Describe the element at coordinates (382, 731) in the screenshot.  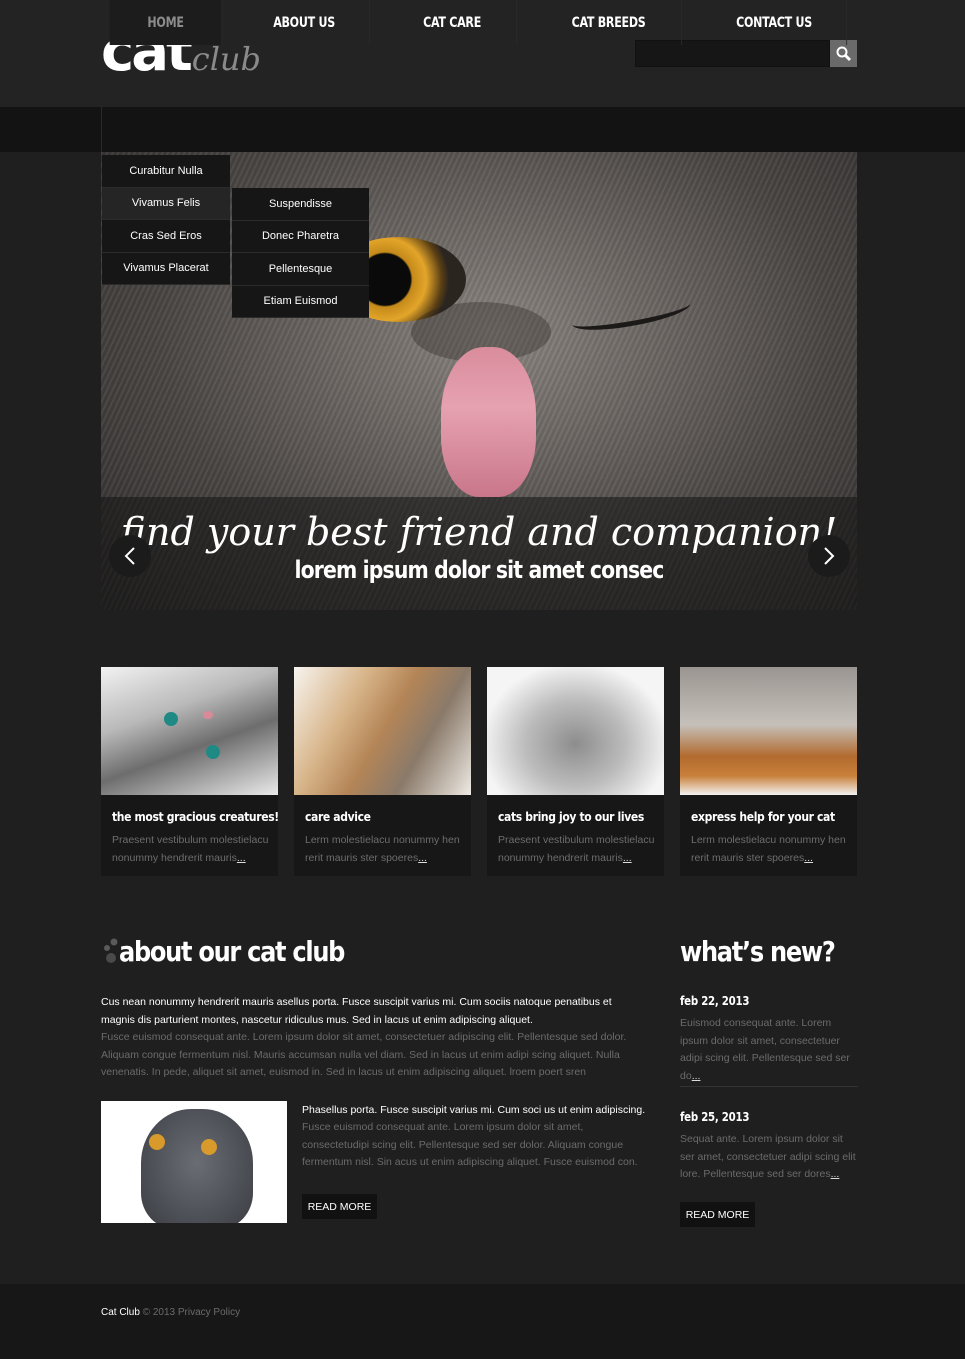
I see `card-image-cats` at that location.